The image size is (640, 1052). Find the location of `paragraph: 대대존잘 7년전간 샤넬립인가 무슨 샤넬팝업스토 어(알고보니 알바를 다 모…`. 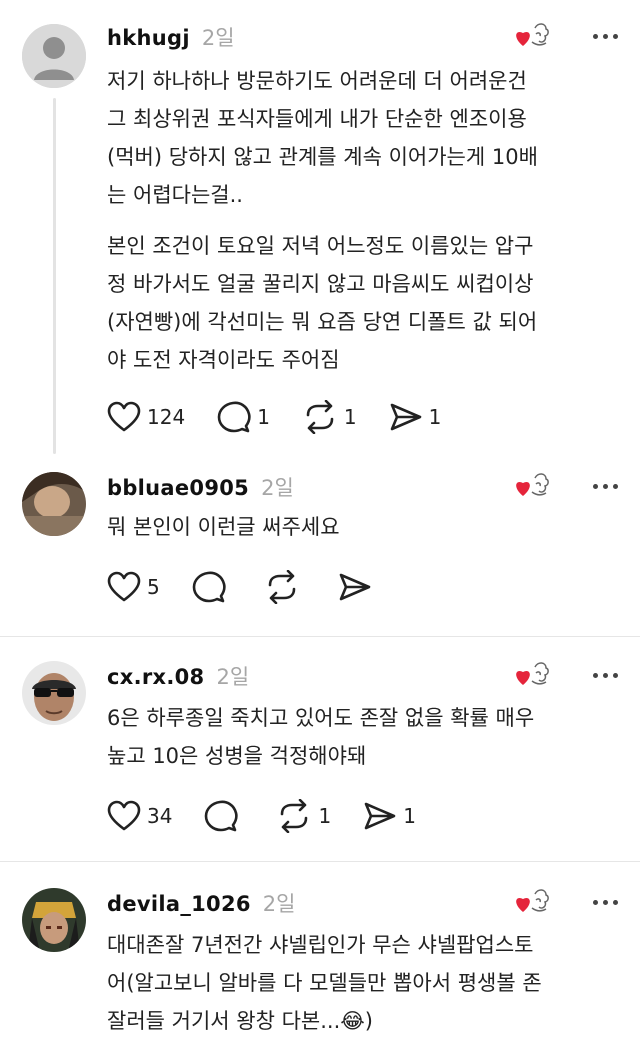

paragraph: 대대존잘 7년전간 샤넬립인가 무슨 샤넬팝업스토 어(알고보니 알바를 다 모… is located at coordinates (367, 983).